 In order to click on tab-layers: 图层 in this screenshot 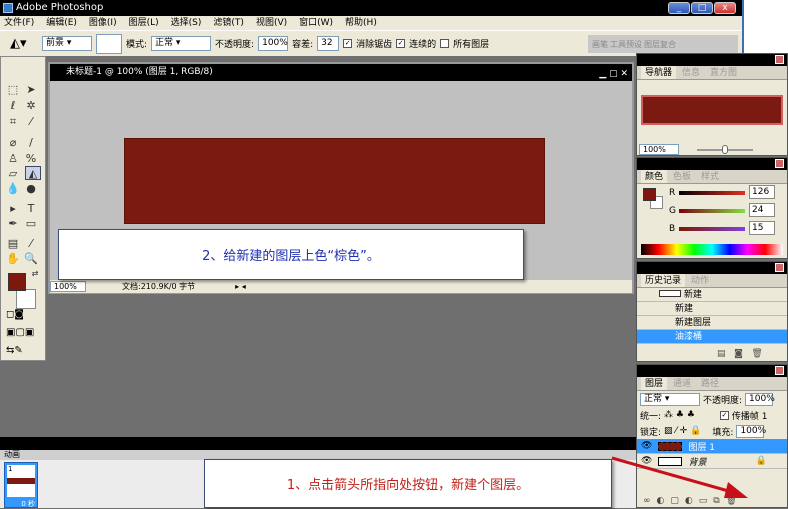, I will do `click(654, 383)`.